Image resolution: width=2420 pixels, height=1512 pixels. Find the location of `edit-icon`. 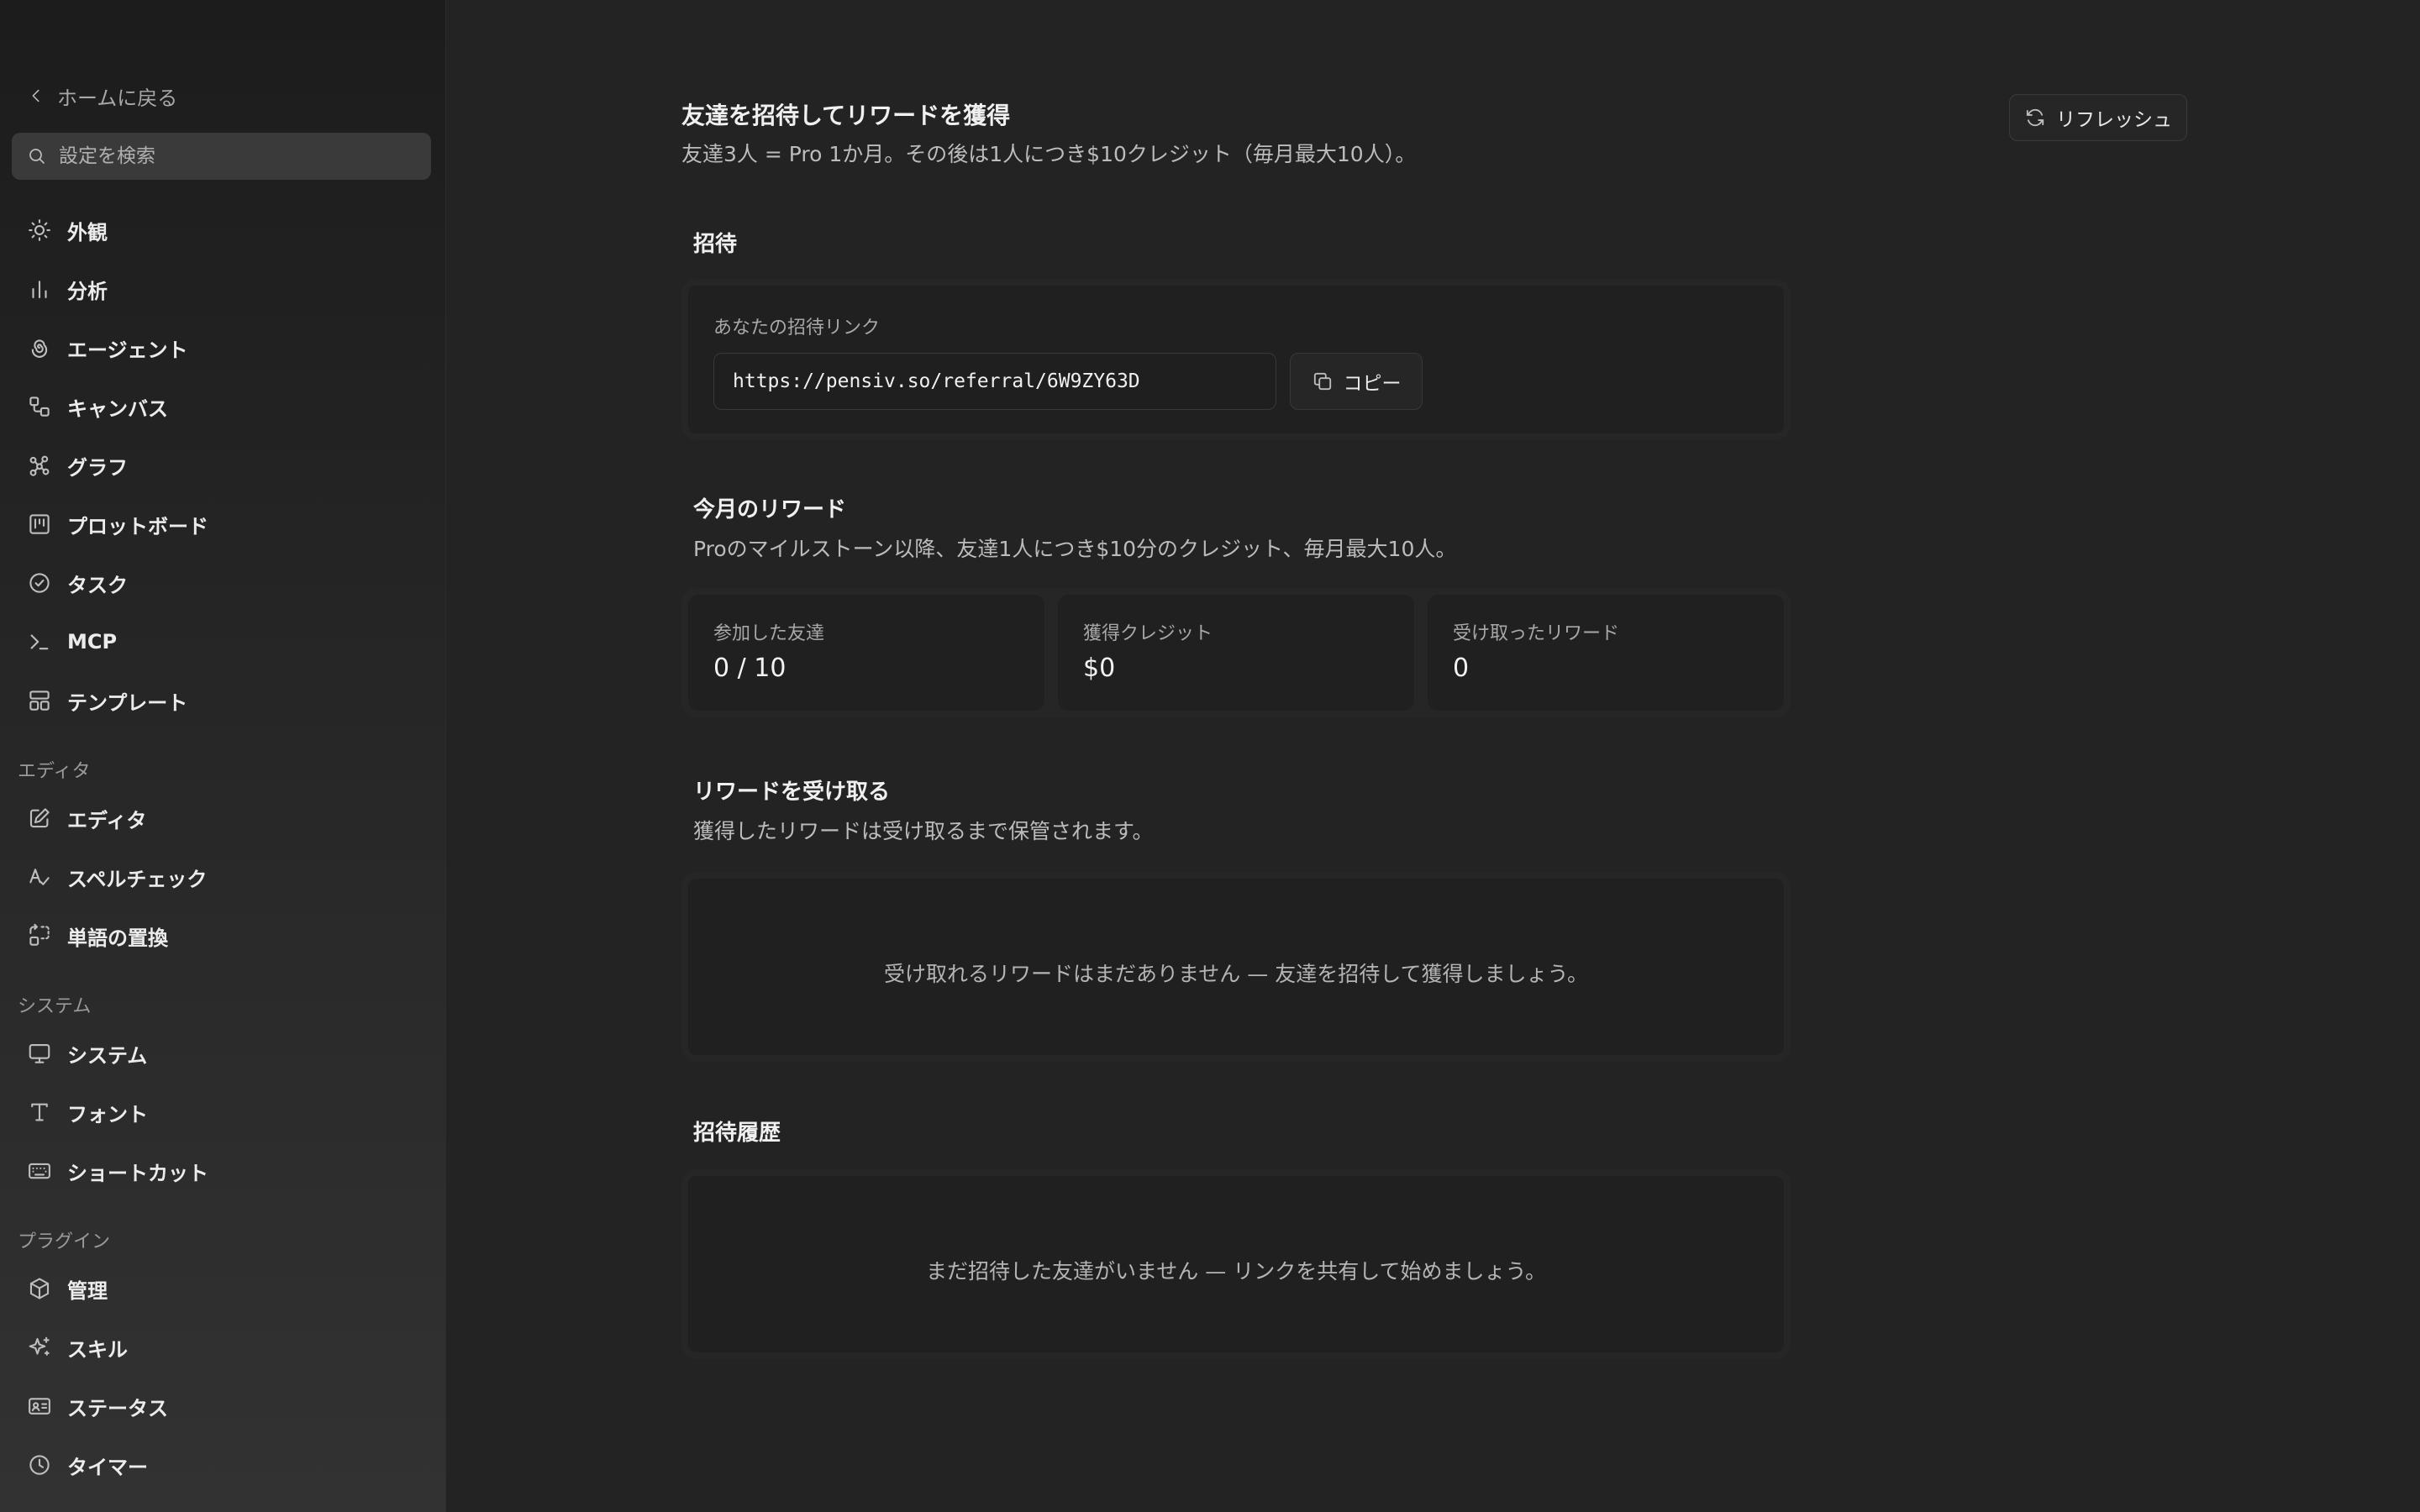

edit-icon is located at coordinates (39, 818).